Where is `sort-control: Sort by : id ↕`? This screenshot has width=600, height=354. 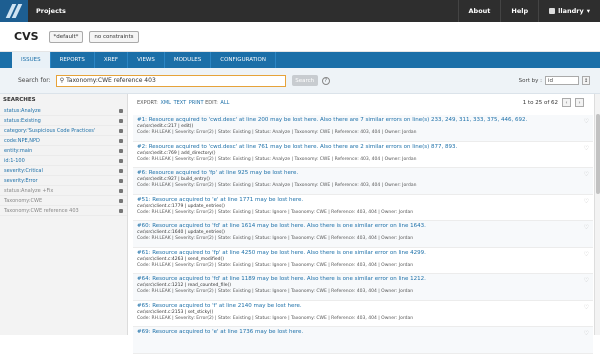 sort-control: Sort by : id ↕ is located at coordinates (554, 80).